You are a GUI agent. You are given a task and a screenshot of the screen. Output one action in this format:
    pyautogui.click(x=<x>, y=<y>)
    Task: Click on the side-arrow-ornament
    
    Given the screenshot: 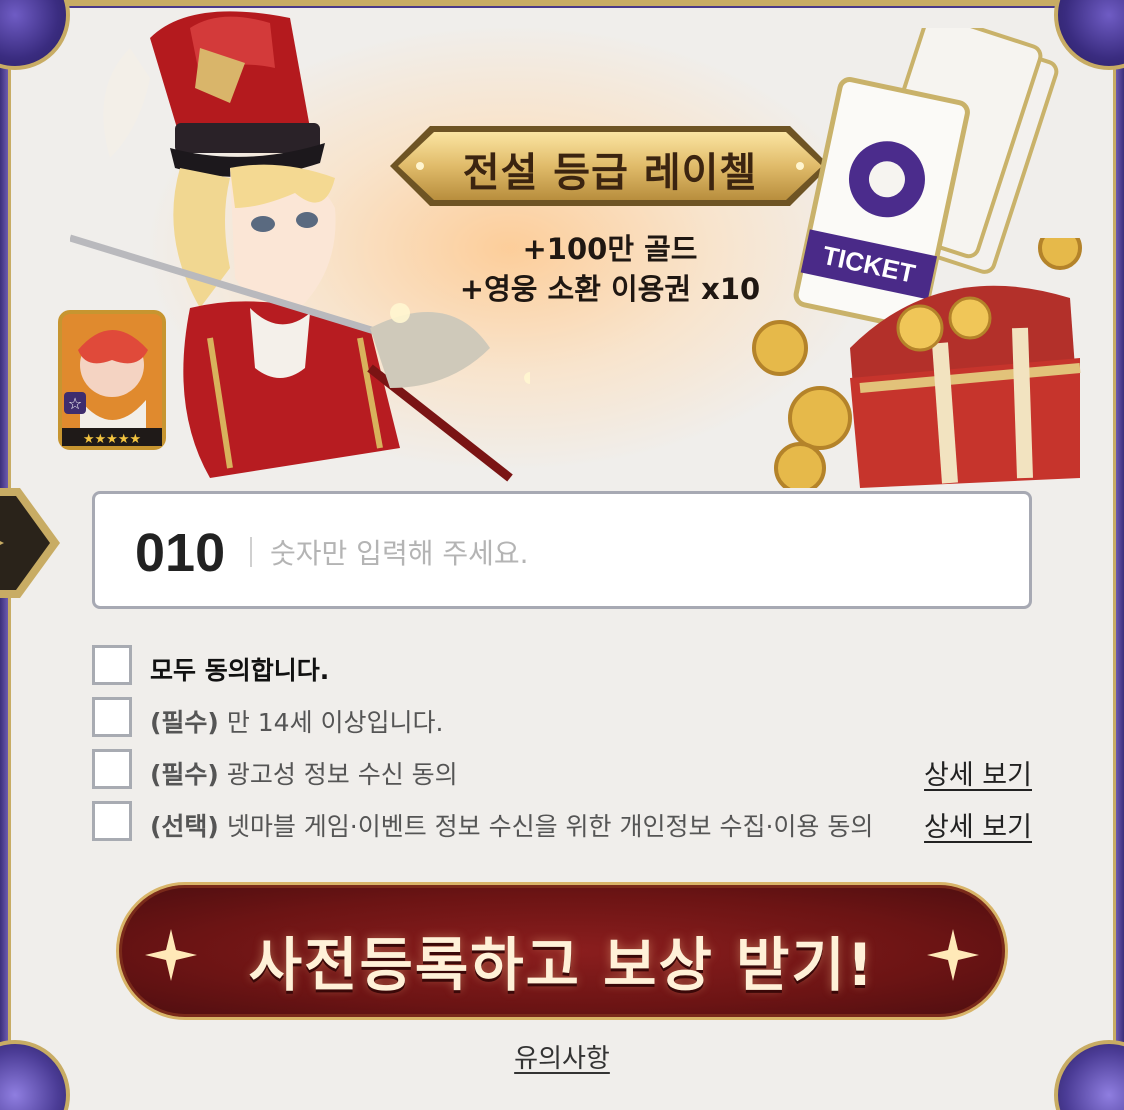 What is the action you would take?
    pyautogui.click(x=30, y=543)
    